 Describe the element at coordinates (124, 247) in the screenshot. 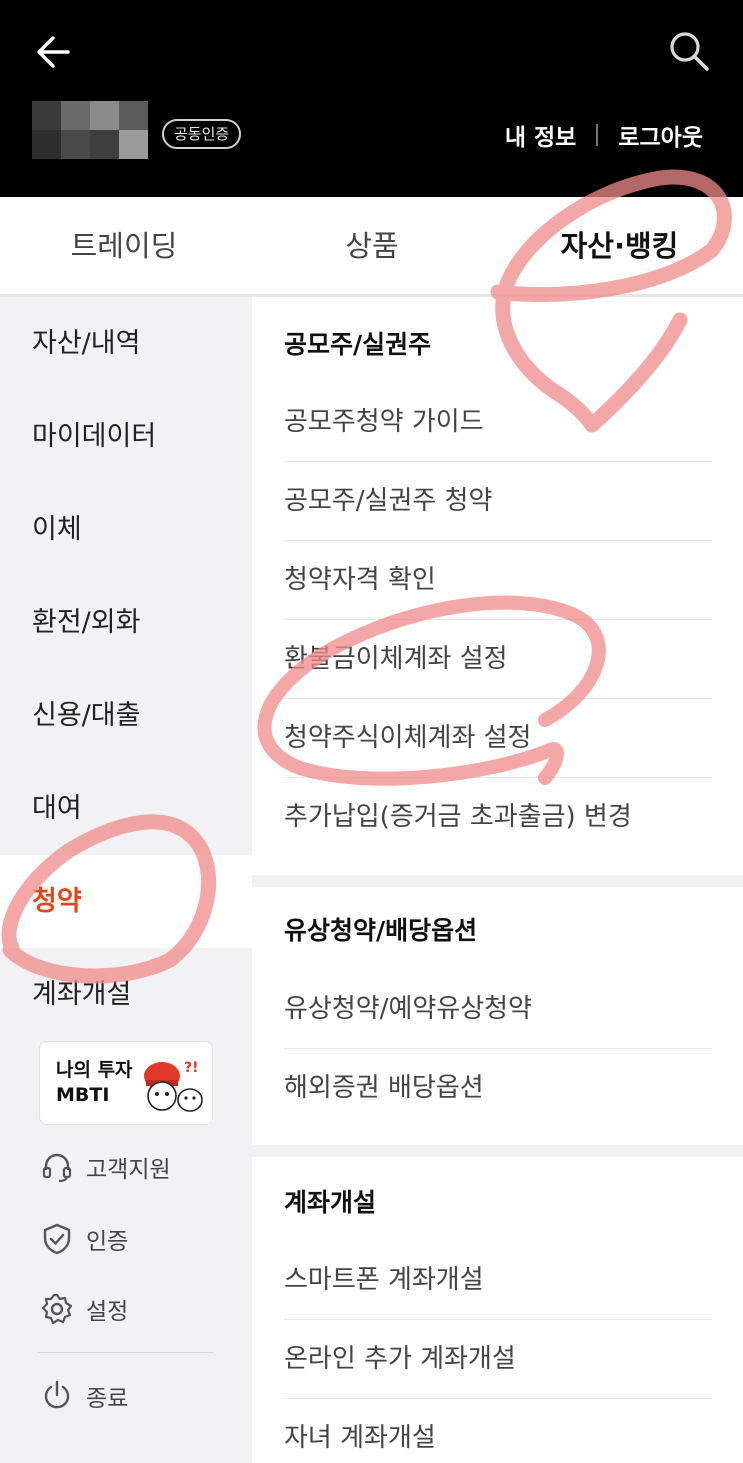

I see `tab-trading: 트레이딩` at that location.